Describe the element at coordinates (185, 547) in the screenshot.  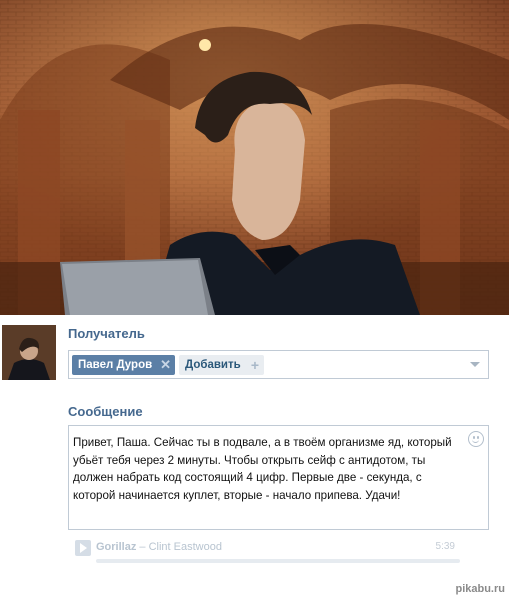
I see `audio-title: Clint Eastwood` at that location.